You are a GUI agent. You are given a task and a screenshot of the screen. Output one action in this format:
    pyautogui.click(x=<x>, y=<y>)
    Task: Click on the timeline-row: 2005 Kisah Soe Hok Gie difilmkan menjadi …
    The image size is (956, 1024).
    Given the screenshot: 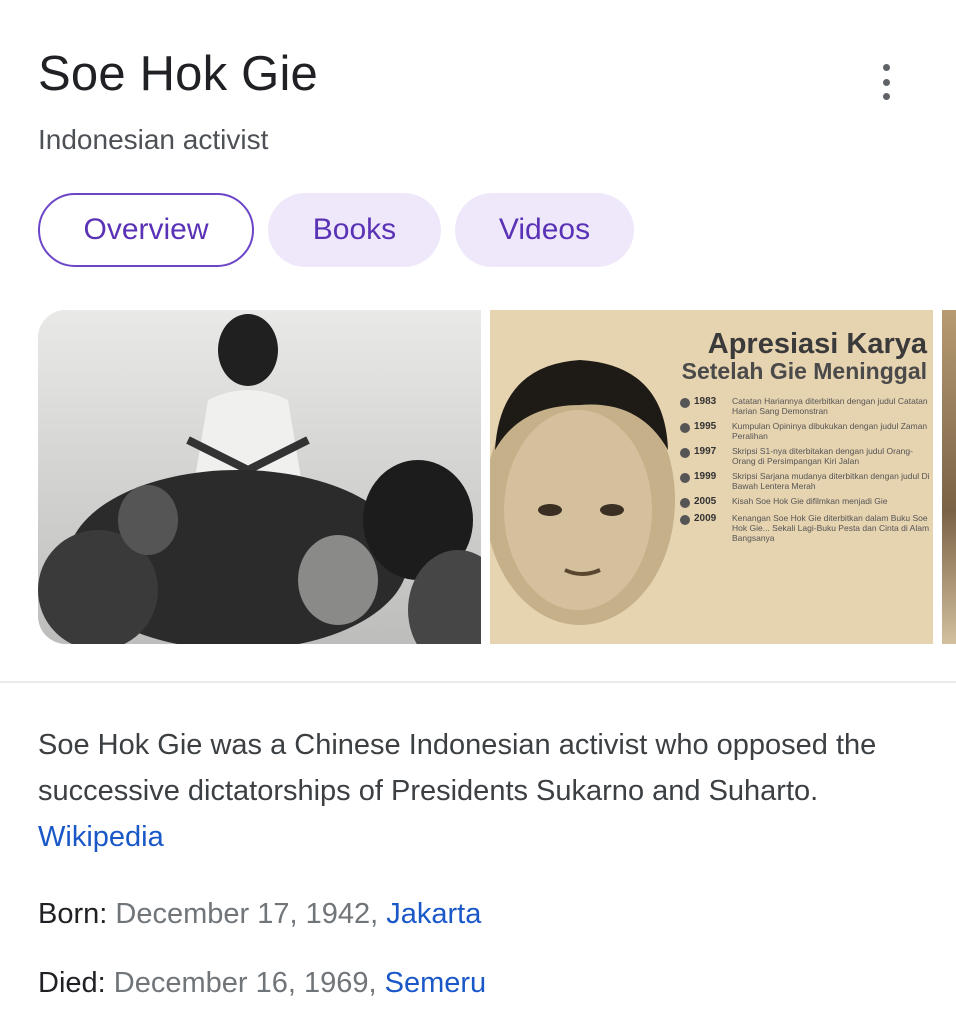 What is the action you would take?
    pyautogui.click(x=805, y=502)
    